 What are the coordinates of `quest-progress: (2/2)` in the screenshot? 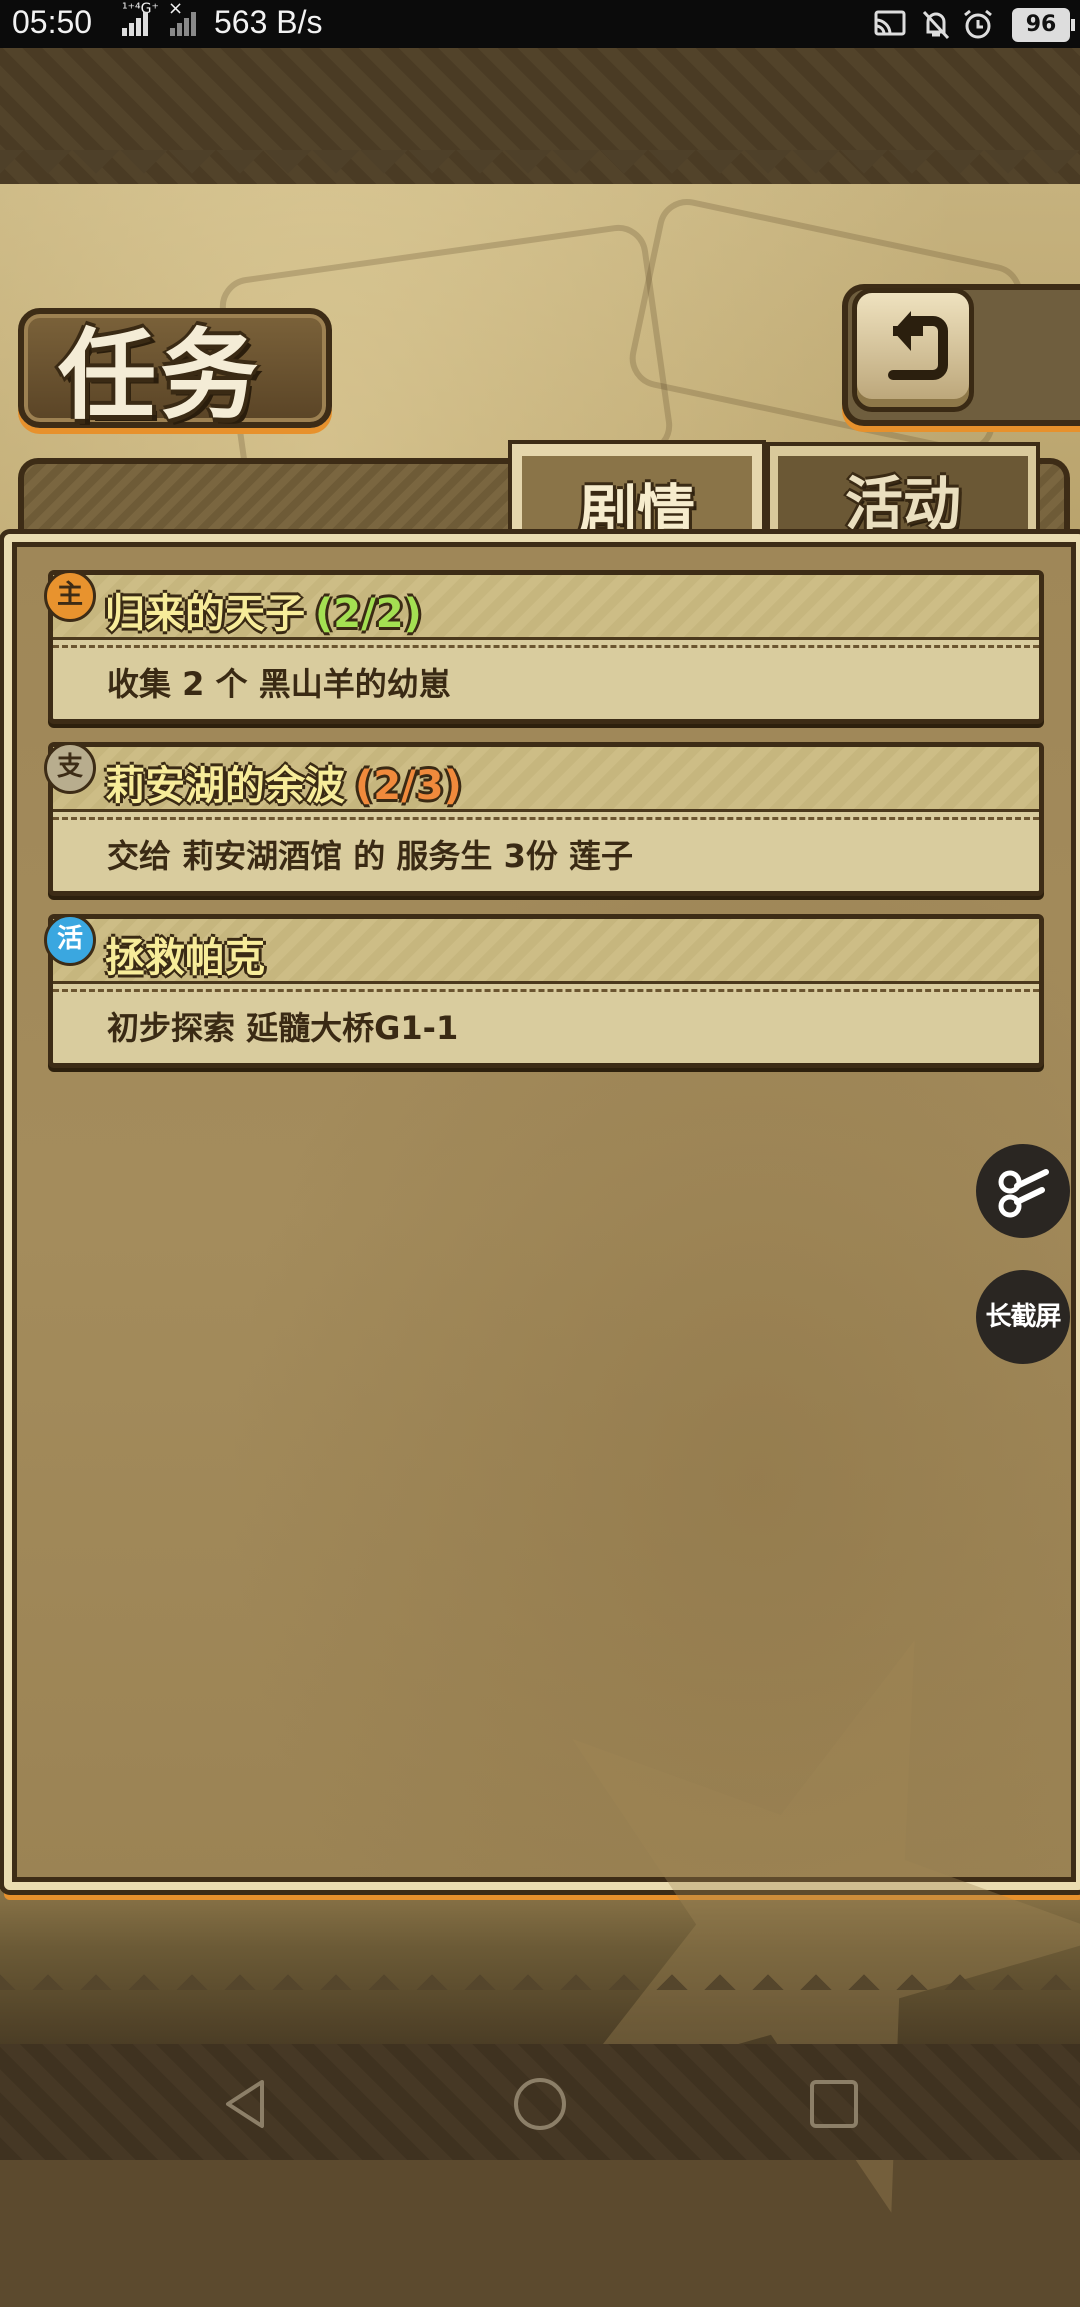 It's located at (368, 614).